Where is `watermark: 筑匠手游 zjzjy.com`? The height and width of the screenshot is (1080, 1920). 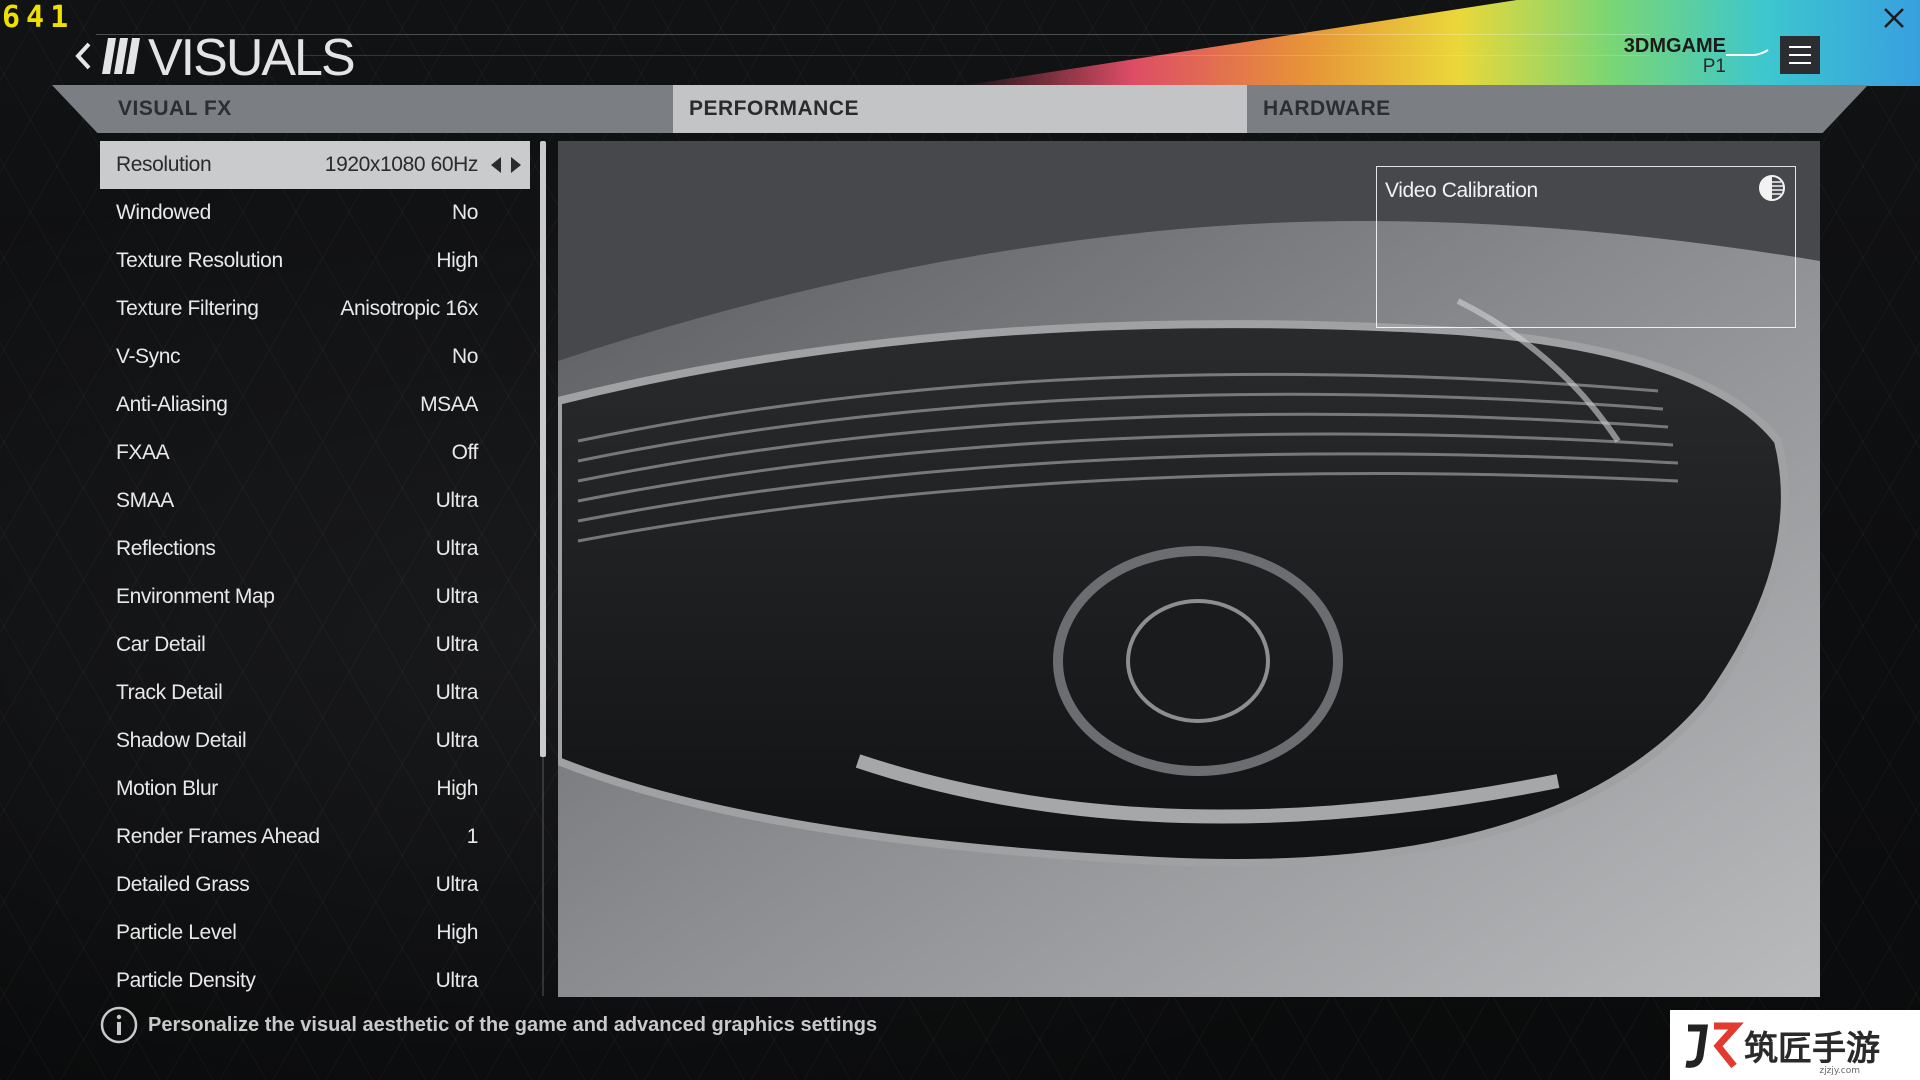
watermark: 筑匠手游 zjzjy.com is located at coordinates (1795, 1045).